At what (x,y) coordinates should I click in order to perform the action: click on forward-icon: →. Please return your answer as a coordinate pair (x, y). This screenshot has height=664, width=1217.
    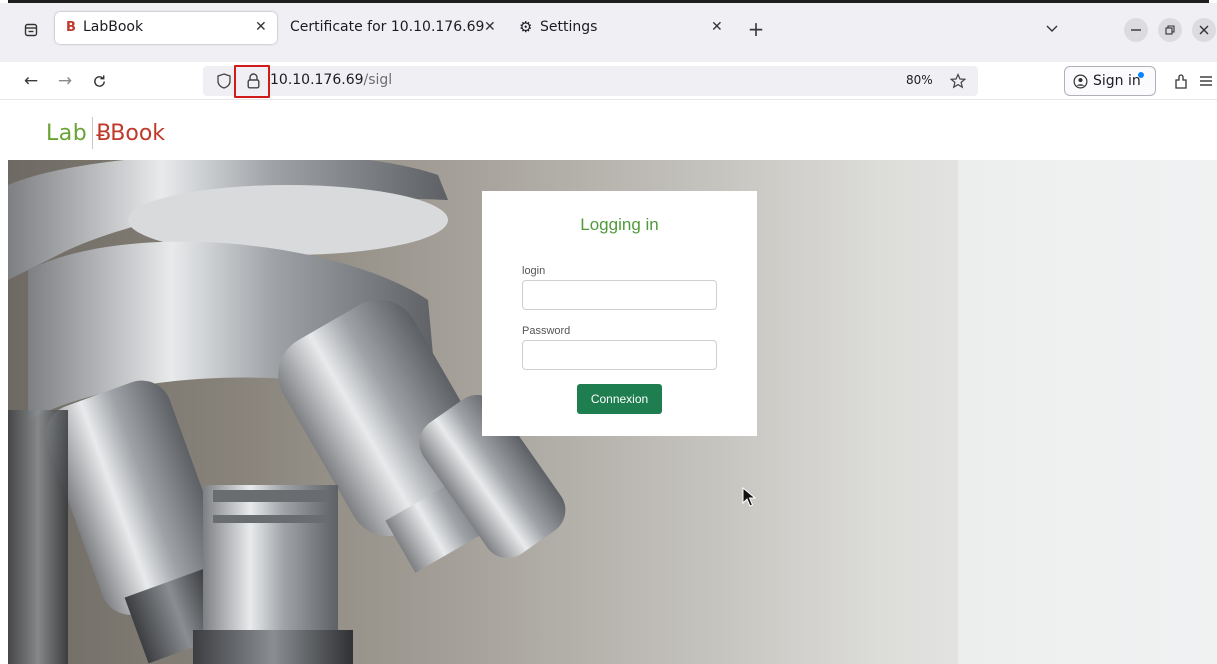
    Looking at the image, I should click on (65, 81).